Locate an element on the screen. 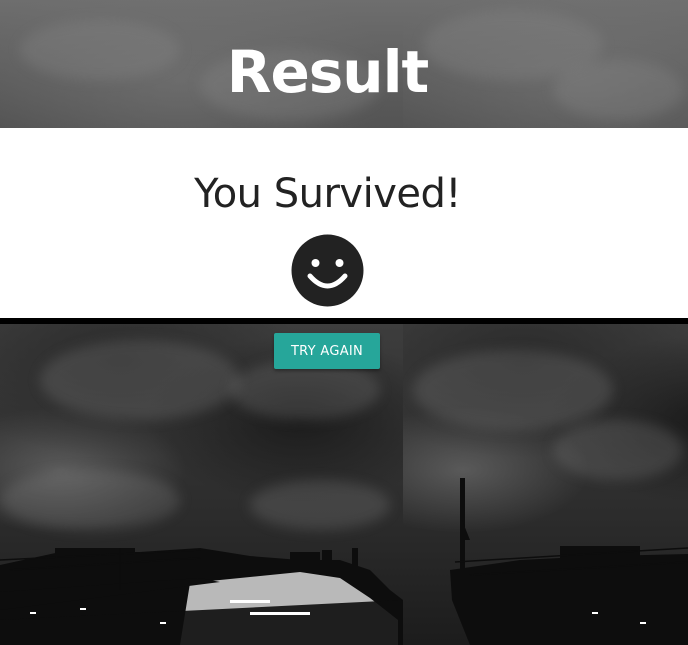 The height and width of the screenshot is (645, 688). result-message: You Survived! is located at coordinates (327, 194).